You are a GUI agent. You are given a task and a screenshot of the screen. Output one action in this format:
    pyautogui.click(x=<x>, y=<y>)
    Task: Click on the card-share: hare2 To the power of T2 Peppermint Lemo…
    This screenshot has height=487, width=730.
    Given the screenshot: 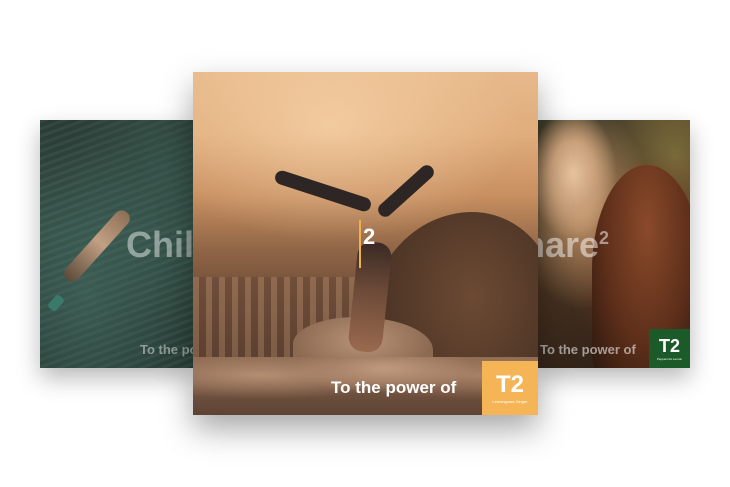 What is the action you would take?
    pyautogui.click(x=613, y=244)
    